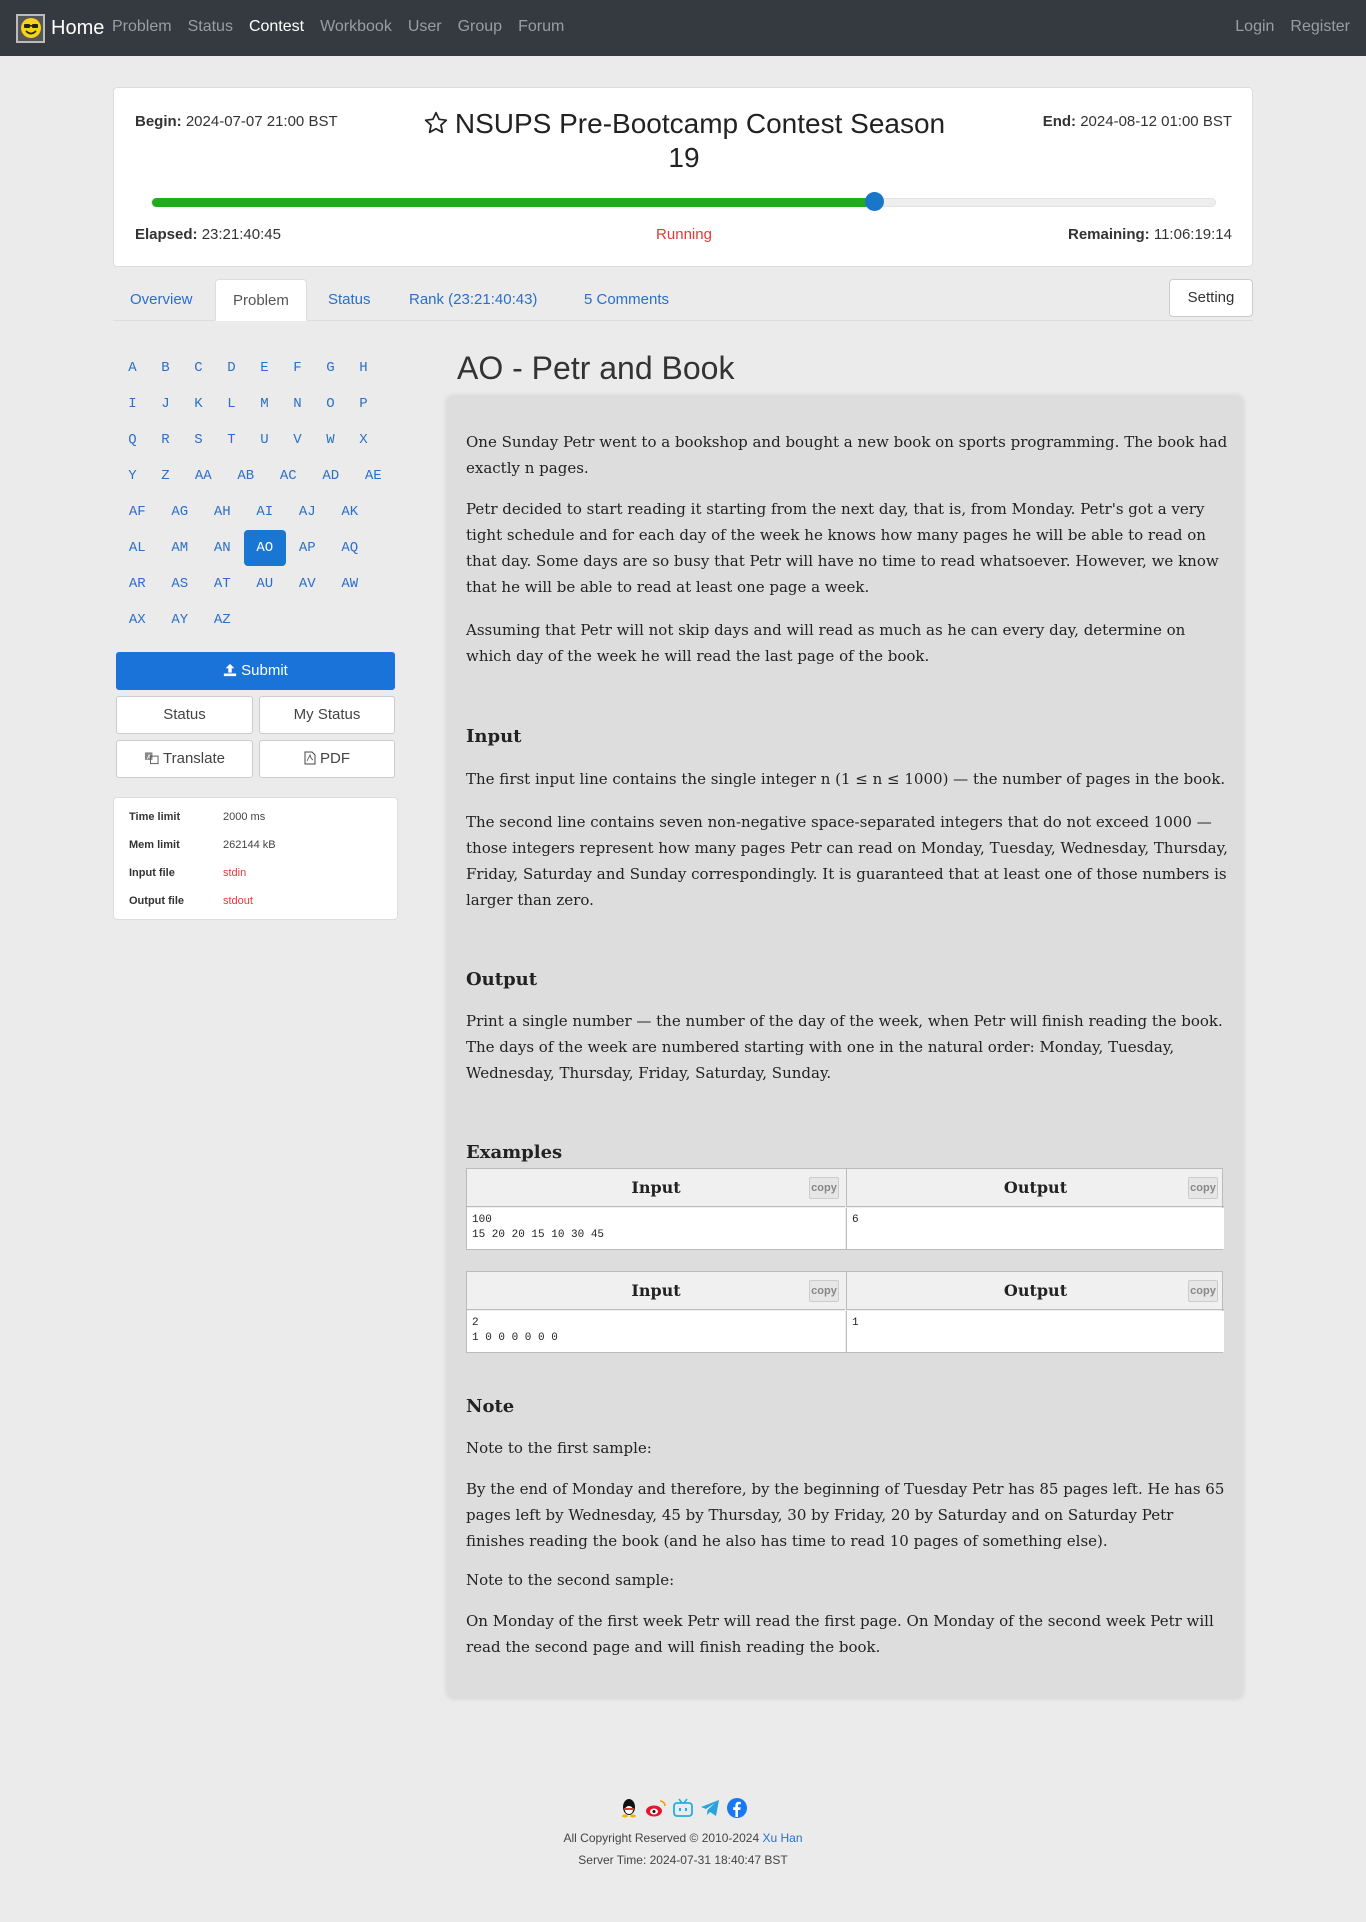  What do you see at coordinates (132, 440) in the screenshot?
I see `problem-link-q: Q` at bounding box center [132, 440].